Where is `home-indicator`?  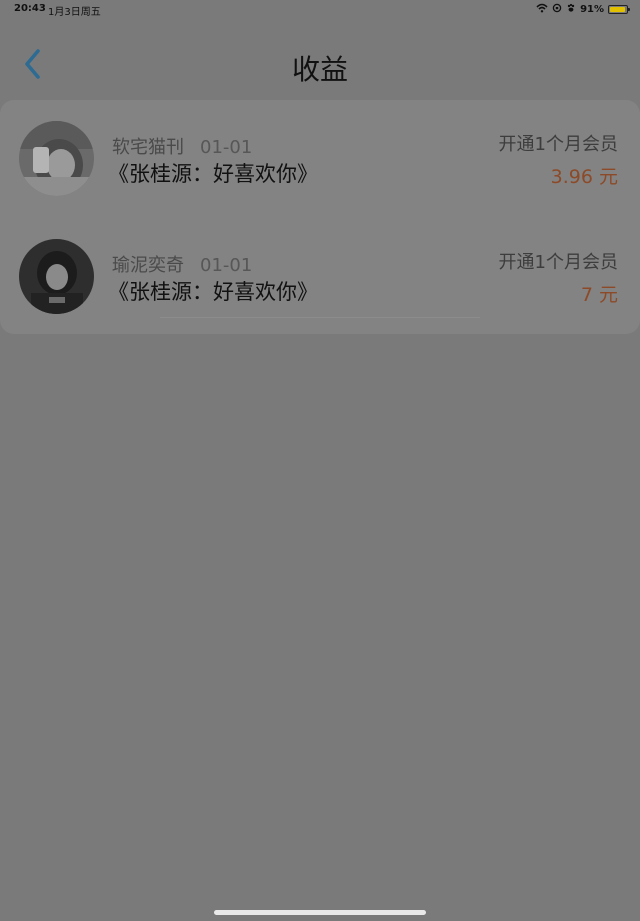
home-indicator is located at coordinates (320, 912).